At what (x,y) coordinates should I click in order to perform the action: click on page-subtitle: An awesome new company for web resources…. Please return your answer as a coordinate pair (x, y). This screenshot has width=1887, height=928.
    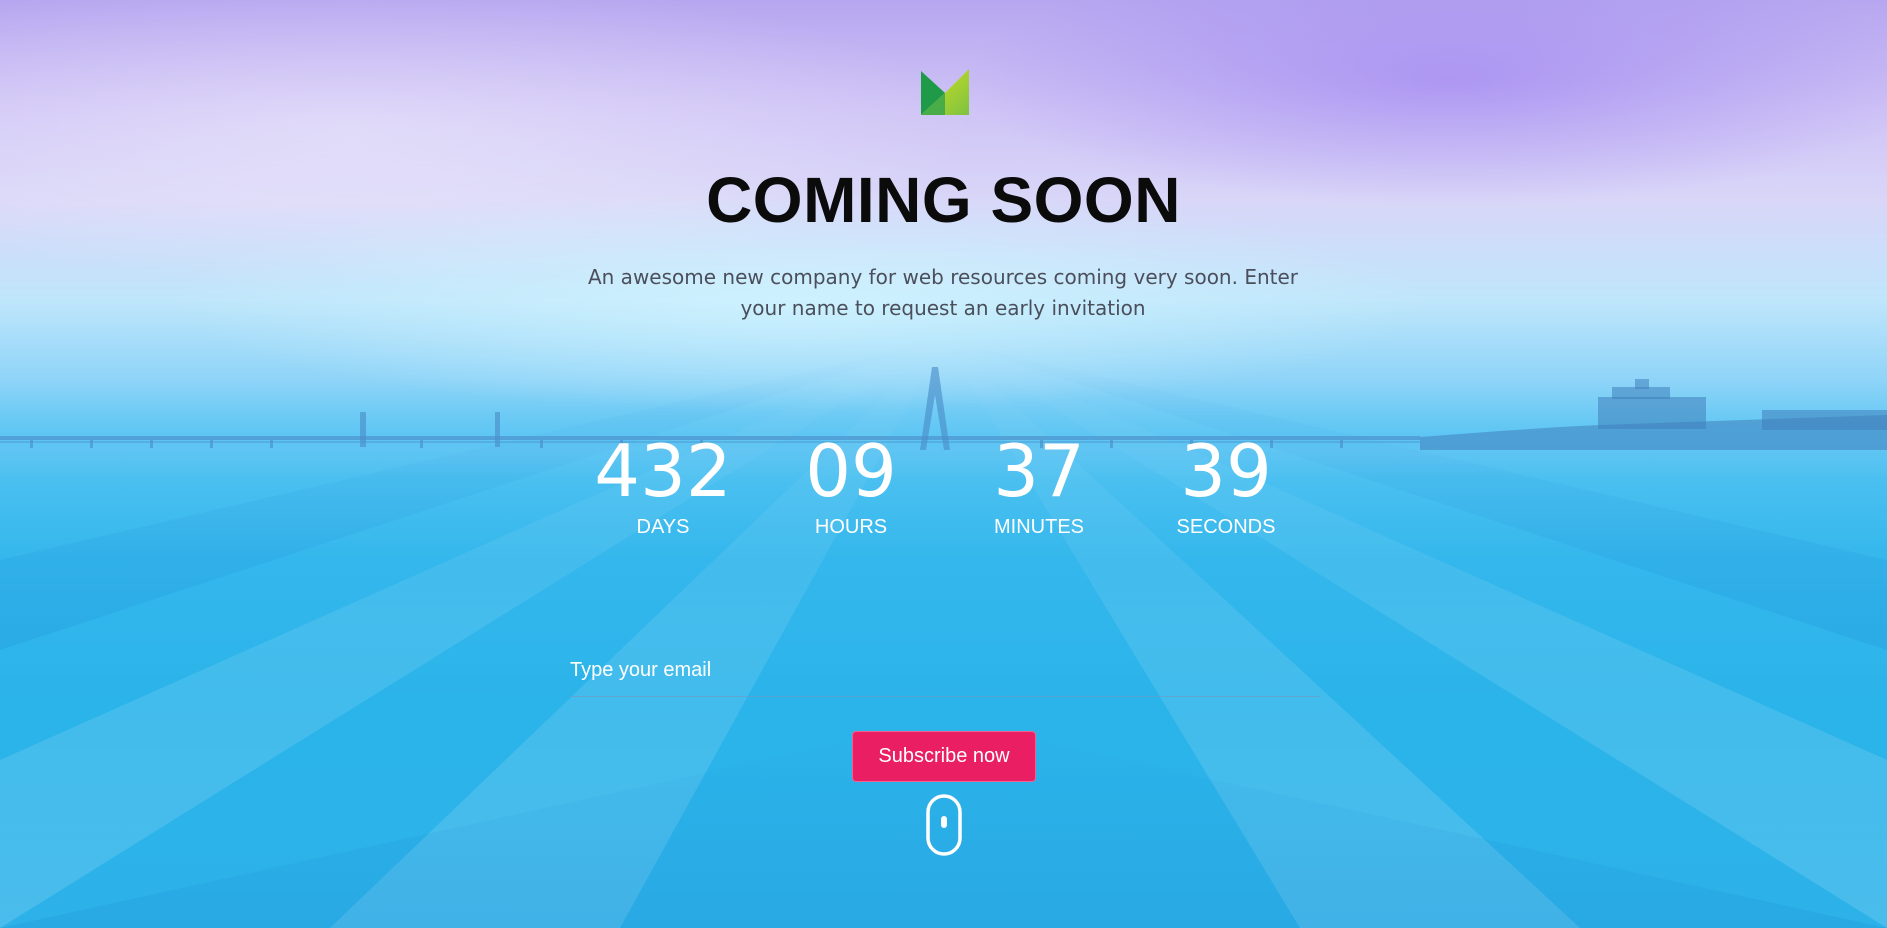
    Looking at the image, I should click on (943, 292).